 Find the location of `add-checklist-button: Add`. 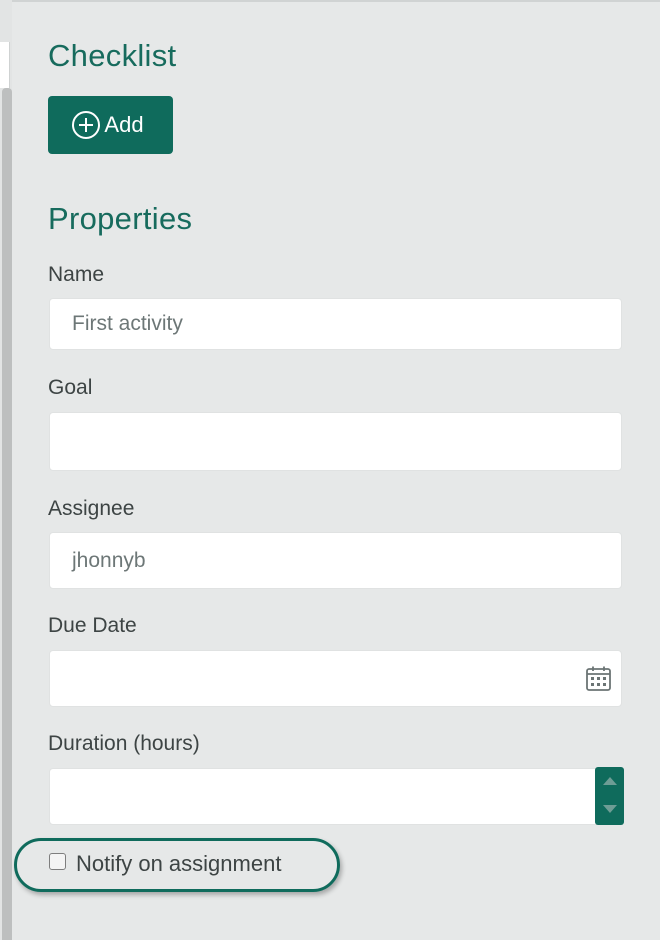

add-checklist-button: Add is located at coordinates (110, 125).